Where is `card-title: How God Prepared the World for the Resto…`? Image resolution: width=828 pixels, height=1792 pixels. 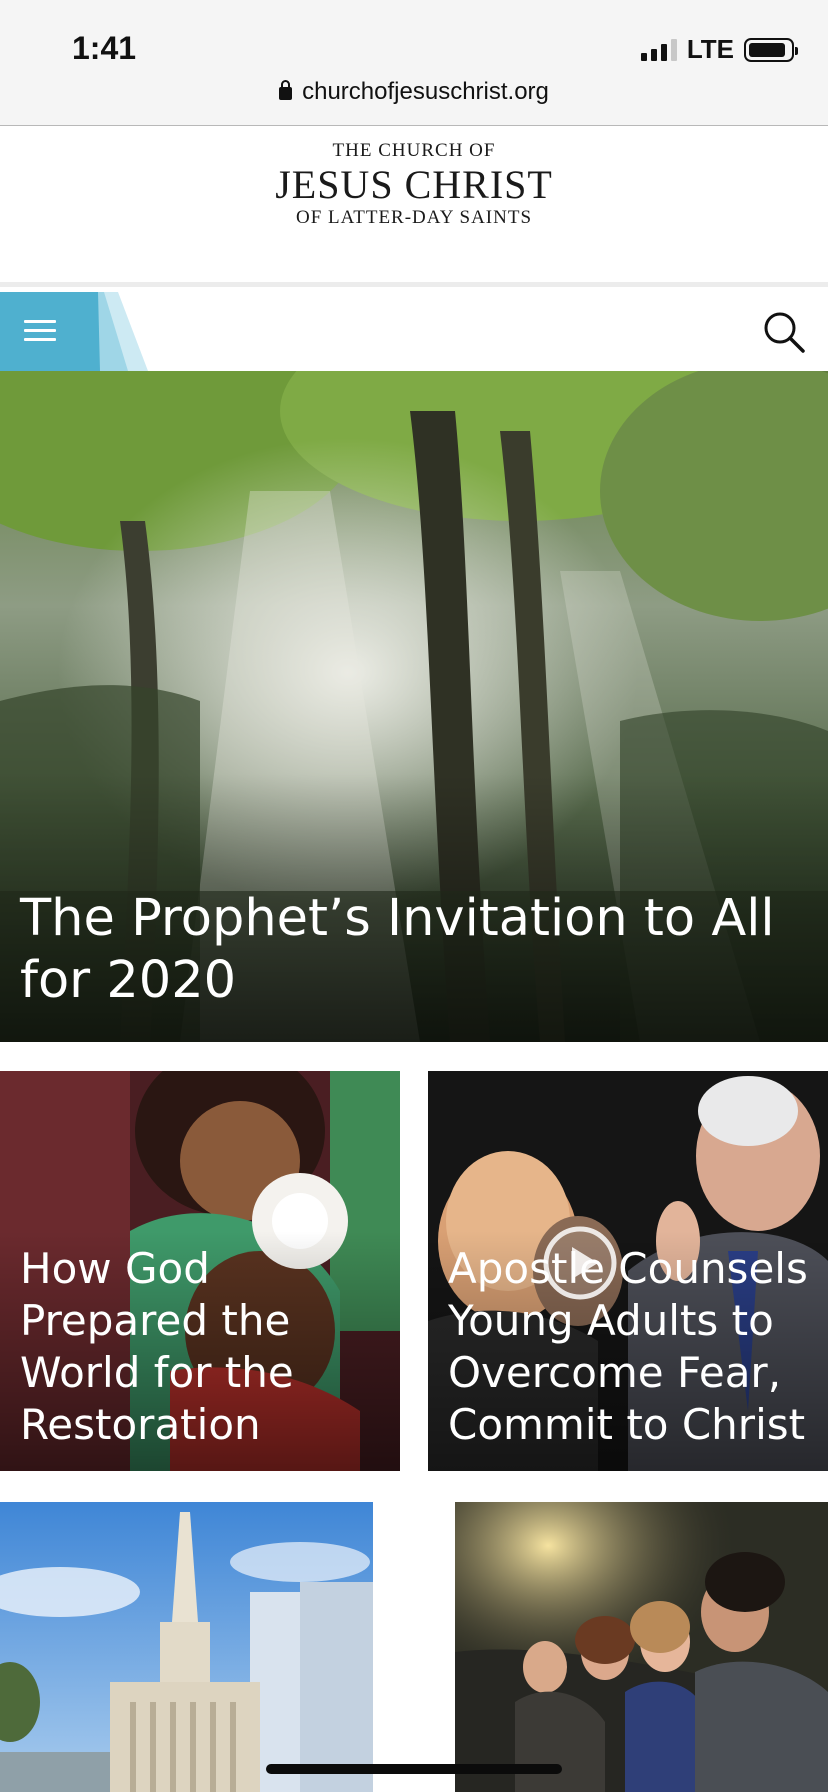 card-title: How God Prepared the World for the Resto… is located at coordinates (157, 1346).